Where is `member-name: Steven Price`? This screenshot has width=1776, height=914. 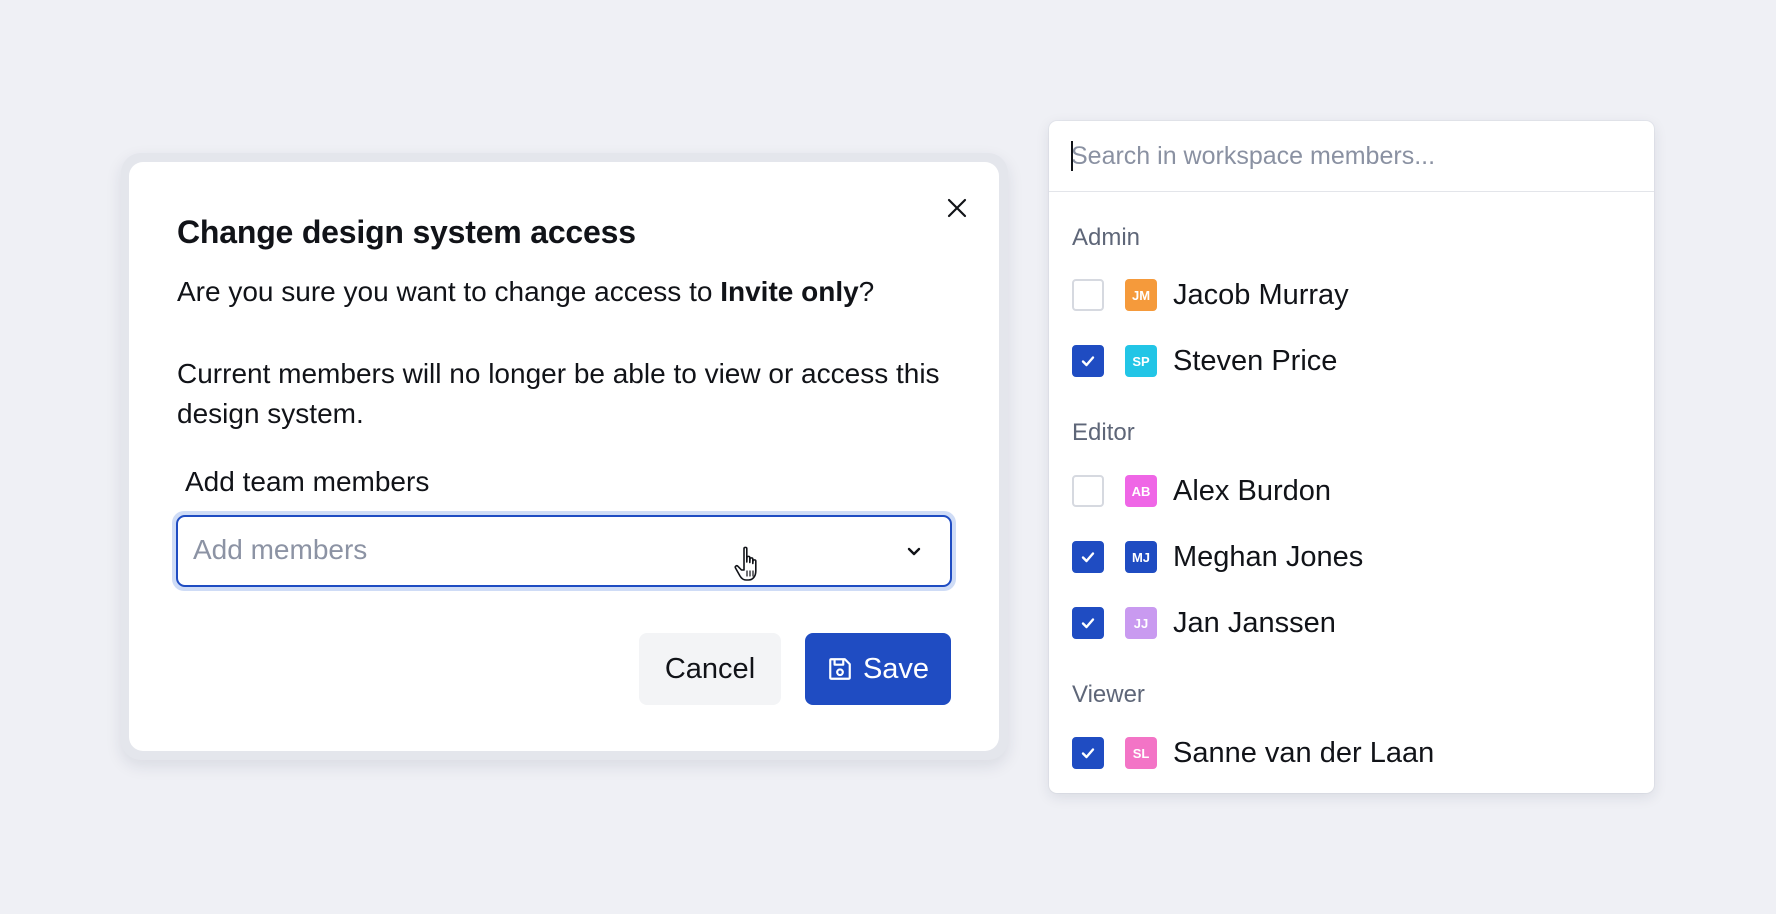
member-name: Steven Price is located at coordinates (1255, 360).